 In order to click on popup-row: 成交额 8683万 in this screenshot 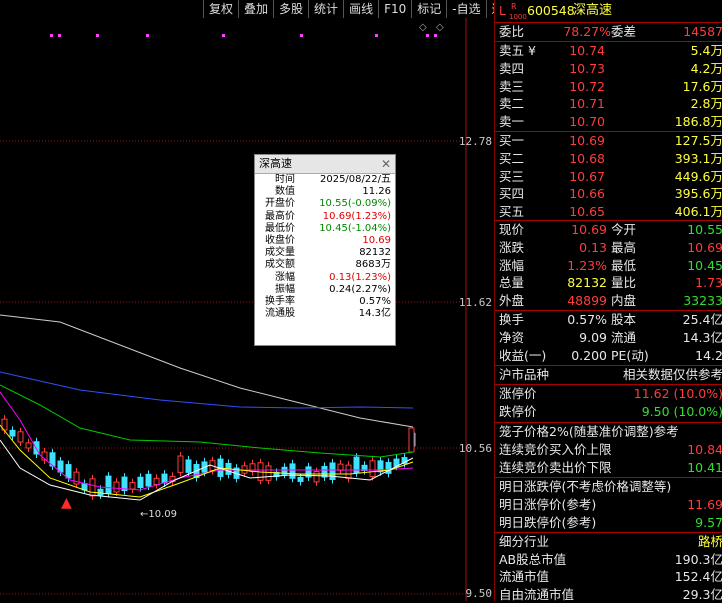, I will do `click(325, 265)`.